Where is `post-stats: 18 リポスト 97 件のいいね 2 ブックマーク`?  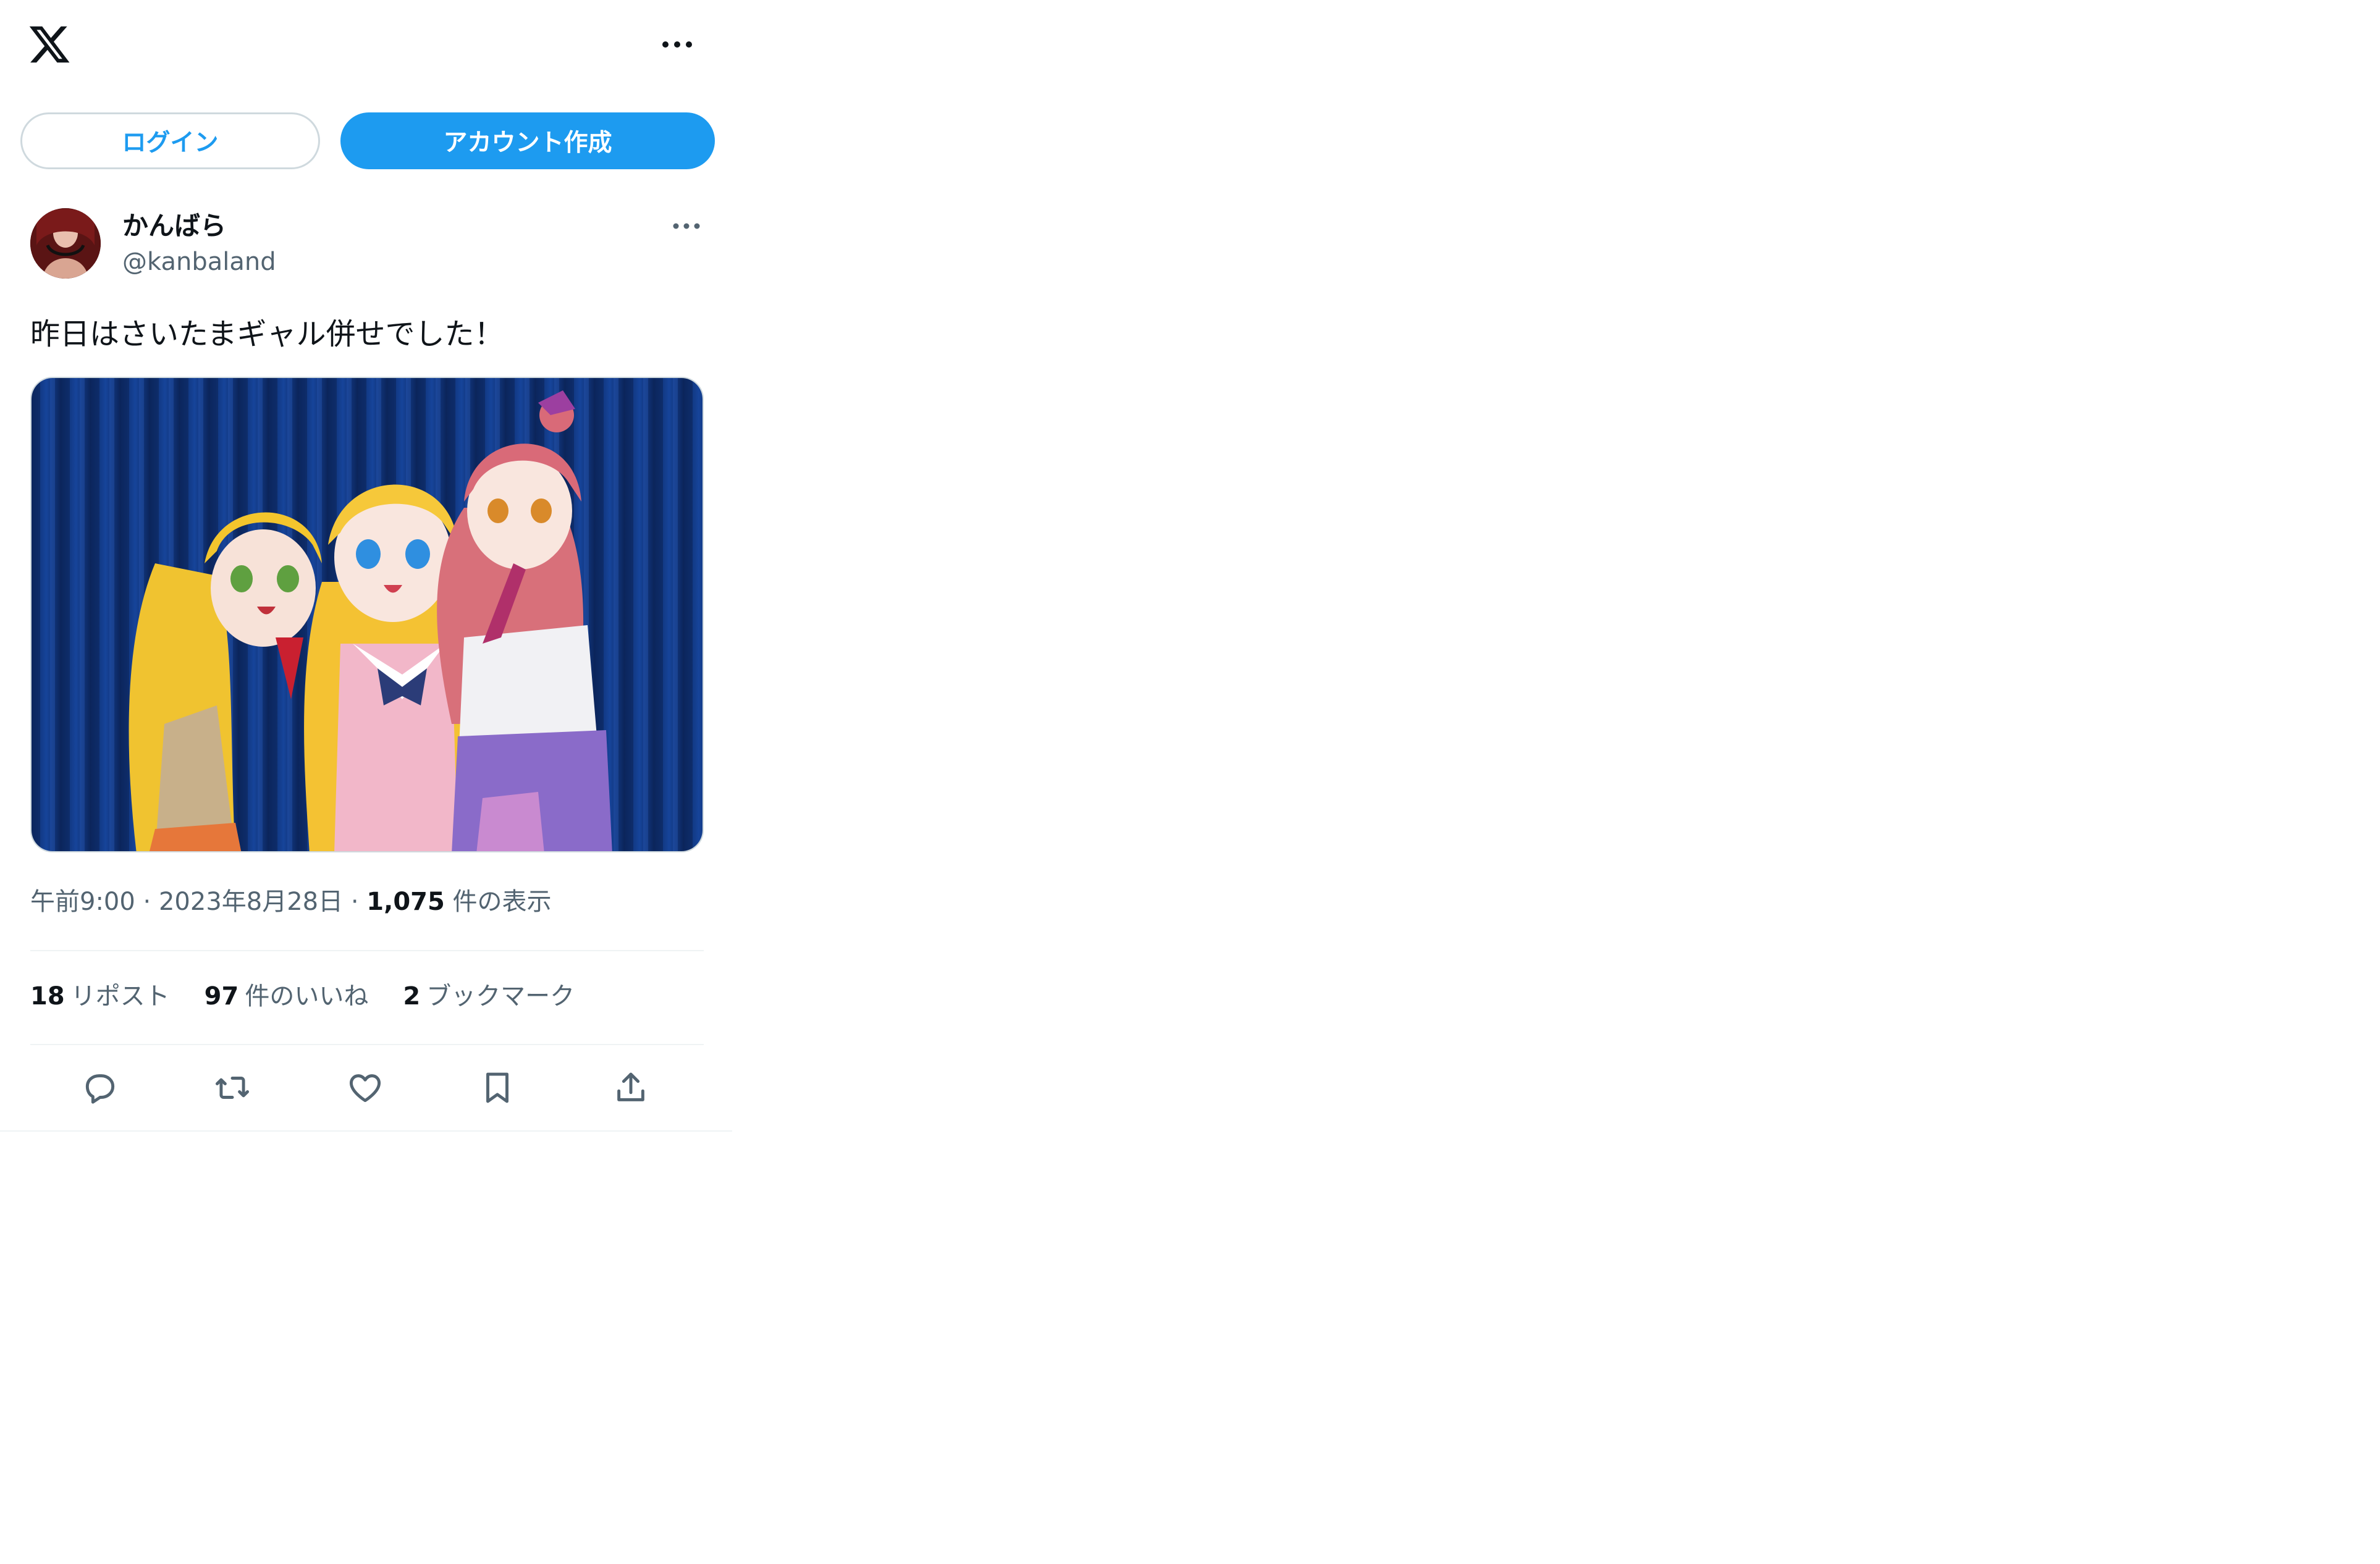 post-stats: 18 リポスト 97 件のいいね 2 ブックマーク is located at coordinates (319, 996).